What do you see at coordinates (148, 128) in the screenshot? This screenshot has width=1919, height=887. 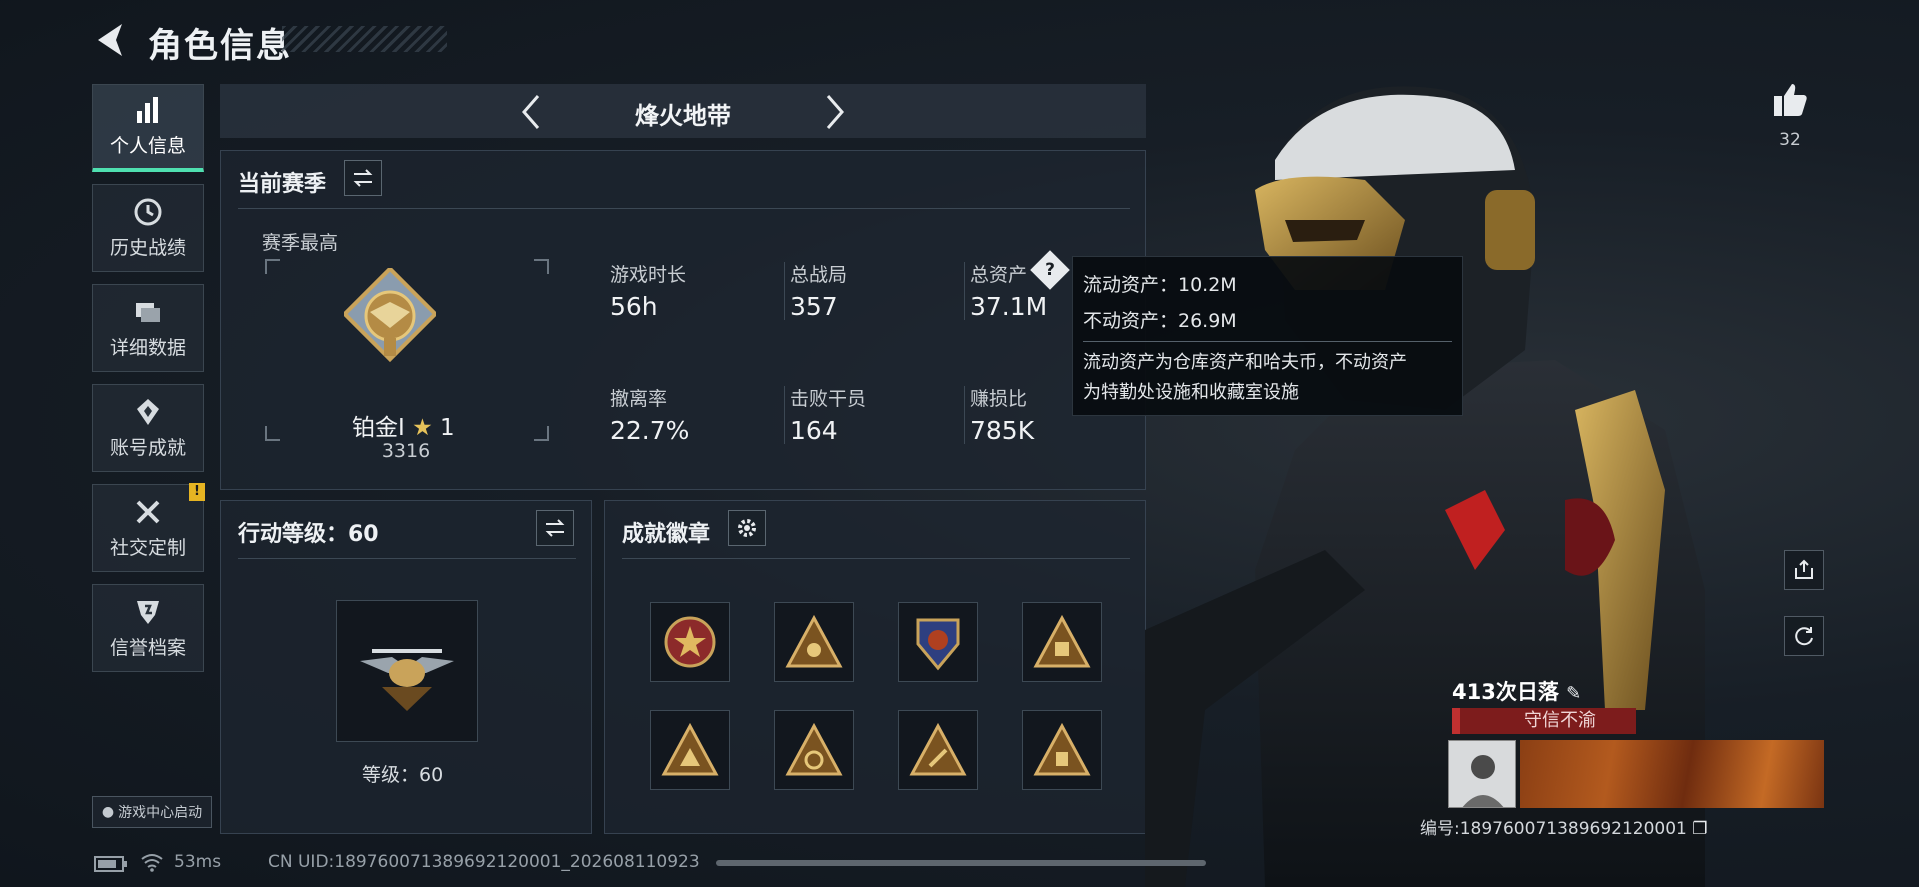 I see `sidebar-item-personal-info: 个人信息` at bounding box center [148, 128].